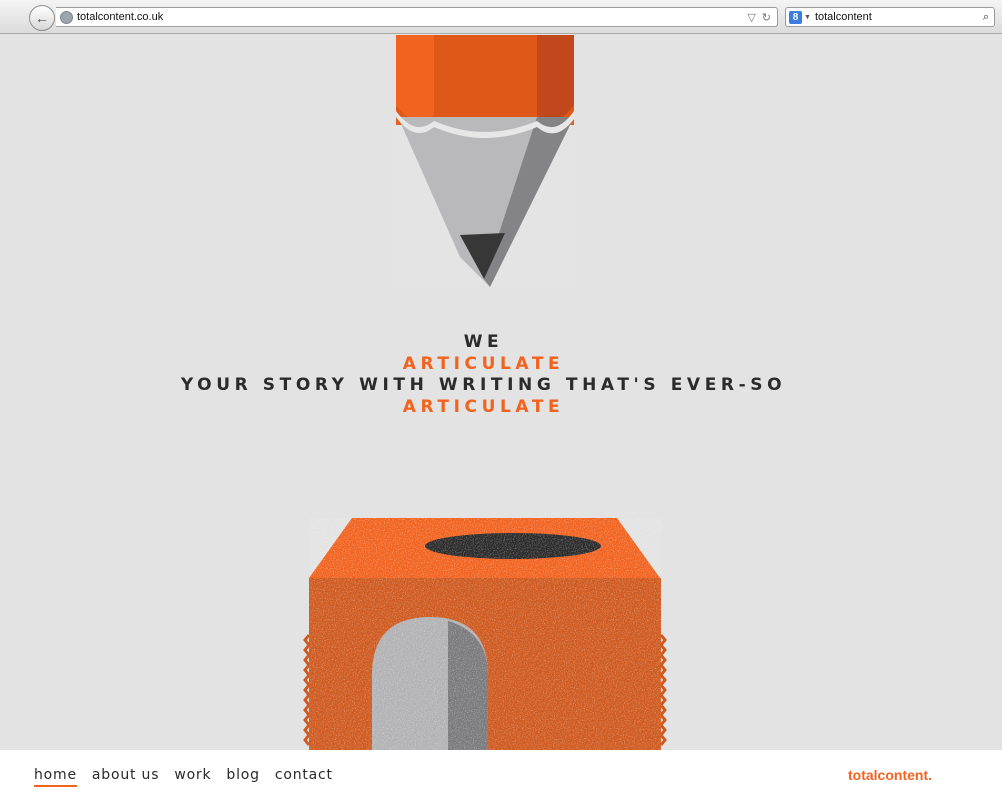 This screenshot has width=1002, height=797. Describe the element at coordinates (986, 17) in the screenshot. I see `search-icon: ⌕` at that location.